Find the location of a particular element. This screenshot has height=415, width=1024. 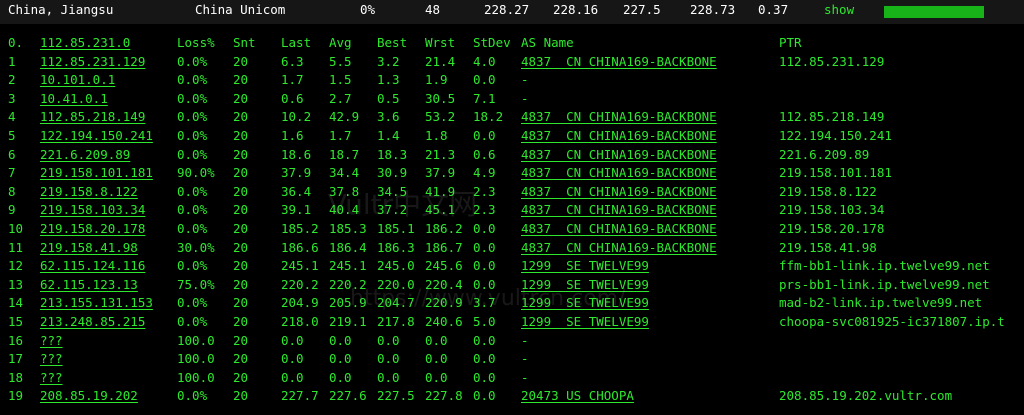

hop-ip: 213.155.131.153 is located at coordinates (96, 303).